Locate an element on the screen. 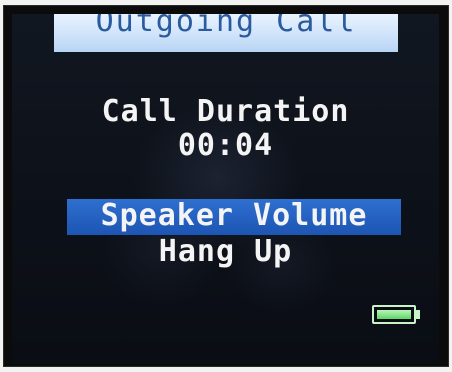 This screenshot has width=452, height=372. menu-item-label: Hang Up is located at coordinates (225, 251).